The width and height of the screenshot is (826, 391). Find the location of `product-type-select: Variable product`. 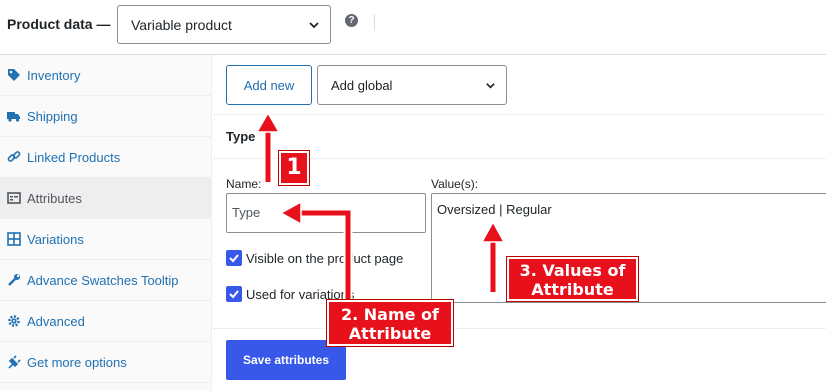

product-type-select: Variable product is located at coordinates (224, 24).